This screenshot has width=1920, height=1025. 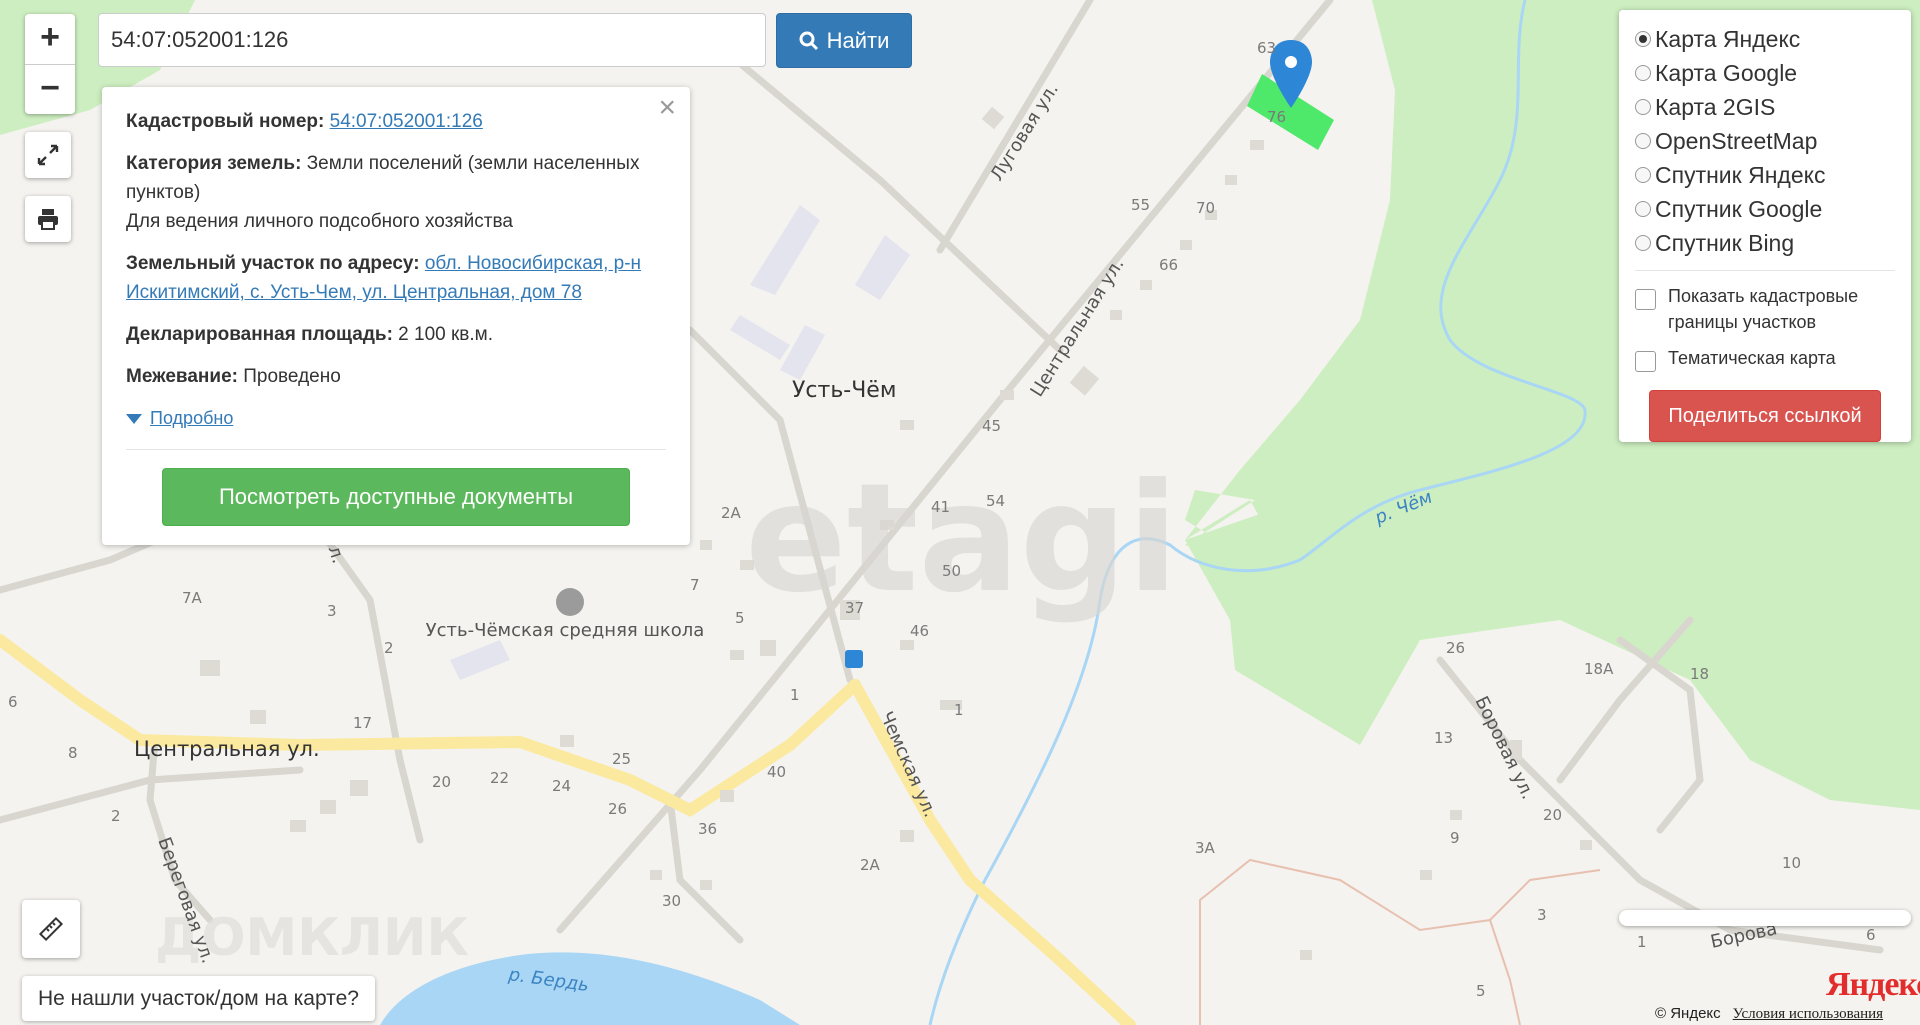 What do you see at coordinates (667, 108) in the screenshot?
I see `close-icon: ×` at bounding box center [667, 108].